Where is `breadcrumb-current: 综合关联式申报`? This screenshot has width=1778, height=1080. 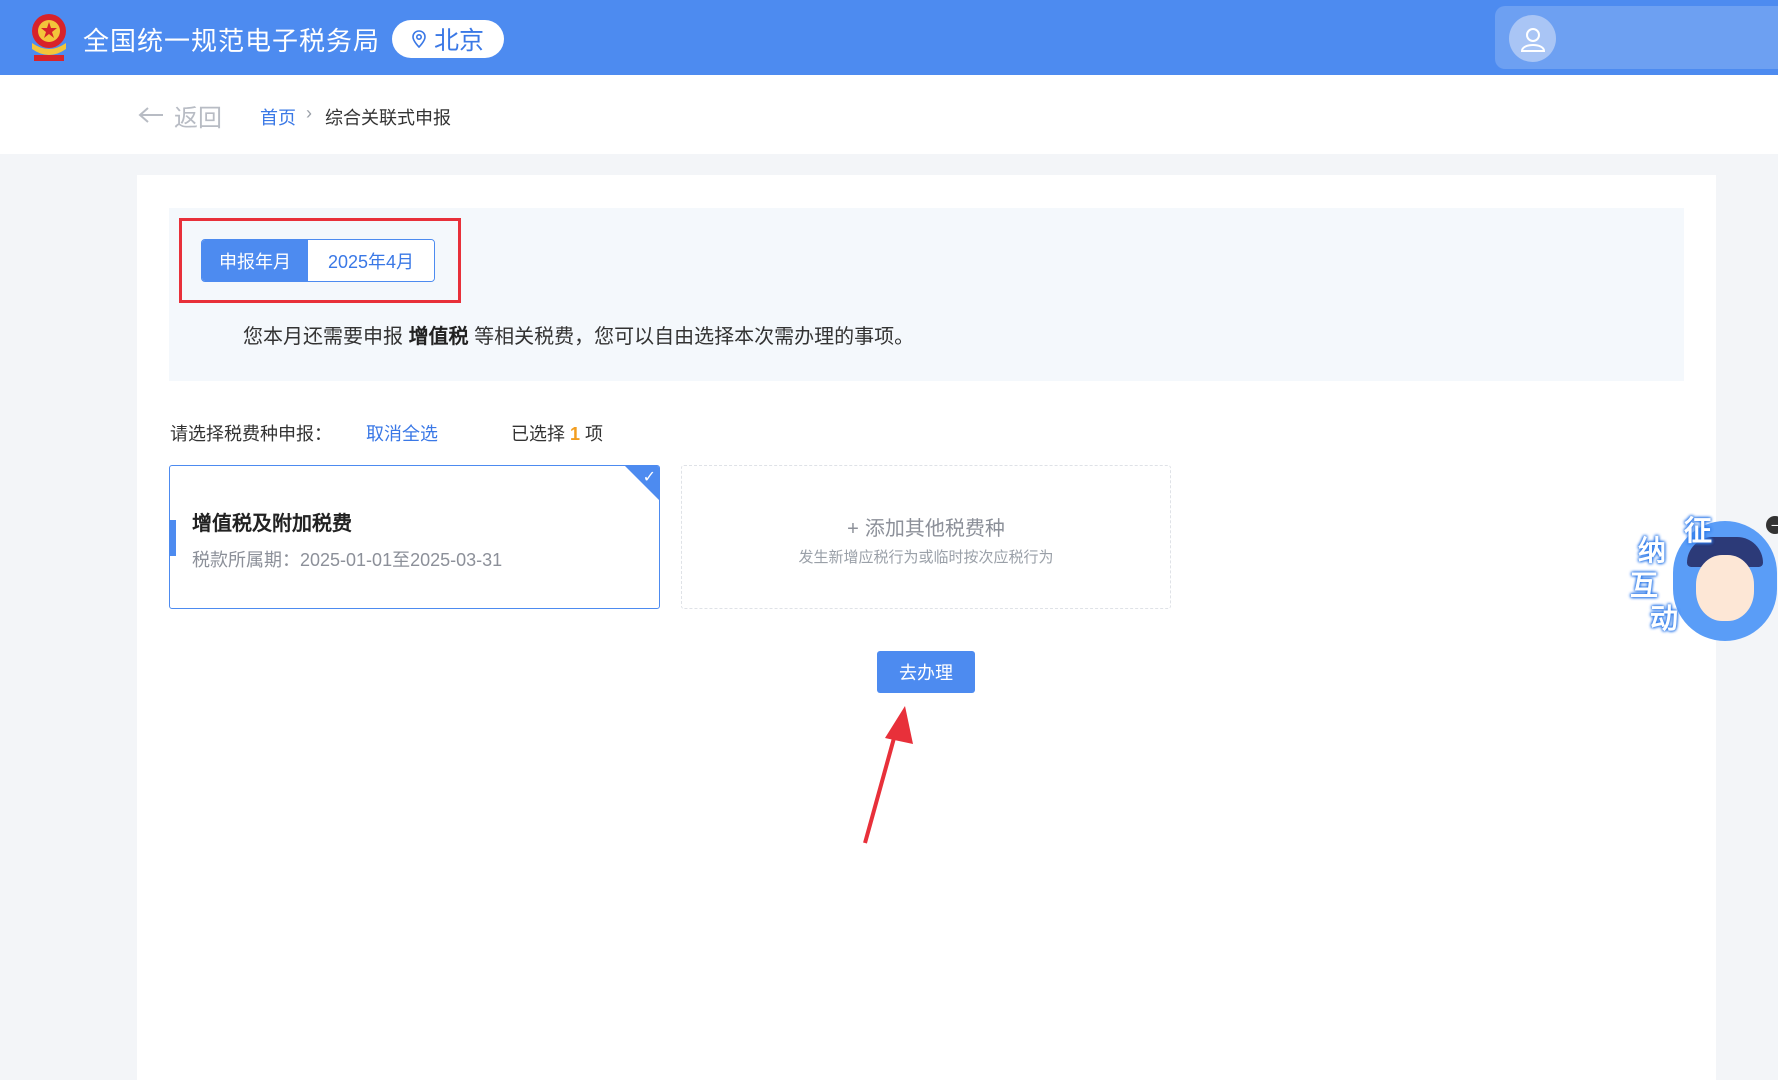
breadcrumb-current: 综合关联式申报 is located at coordinates (388, 118).